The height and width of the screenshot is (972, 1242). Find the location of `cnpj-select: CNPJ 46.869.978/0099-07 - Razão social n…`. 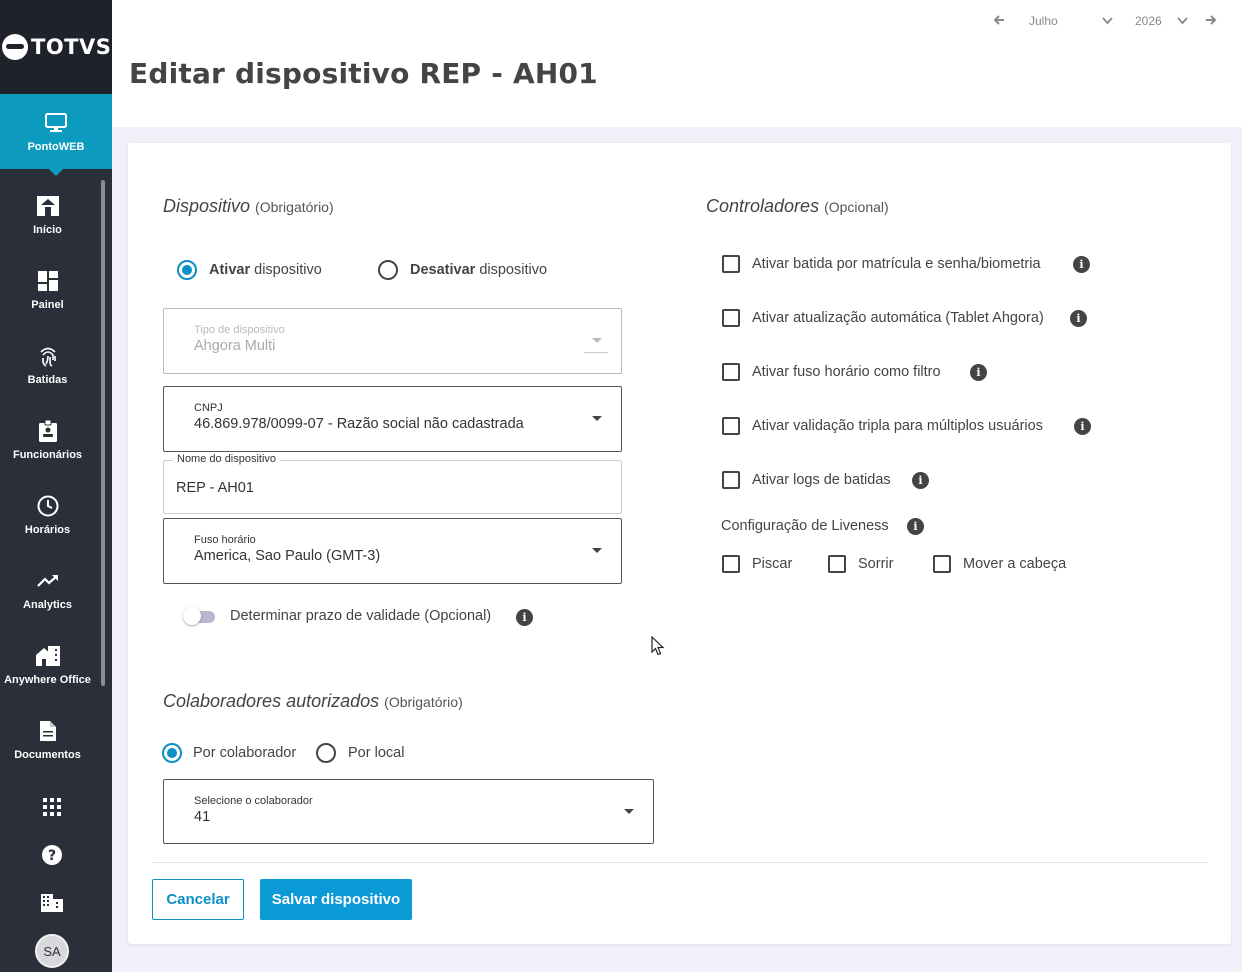

cnpj-select: CNPJ 46.869.978/0099-07 - Razão social n… is located at coordinates (392, 419).